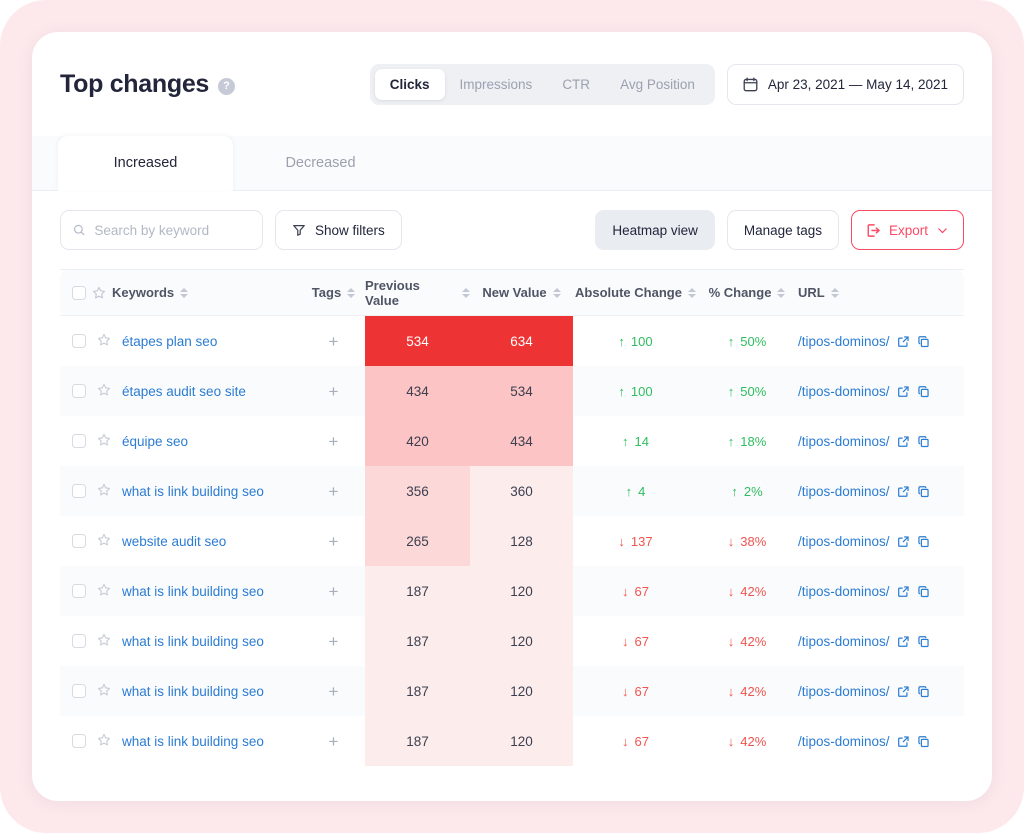 Image resolution: width=1024 pixels, height=833 pixels. Describe the element at coordinates (655, 230) in the screenshot. I see `heatmap-view-button: Heatmap view` at that location.